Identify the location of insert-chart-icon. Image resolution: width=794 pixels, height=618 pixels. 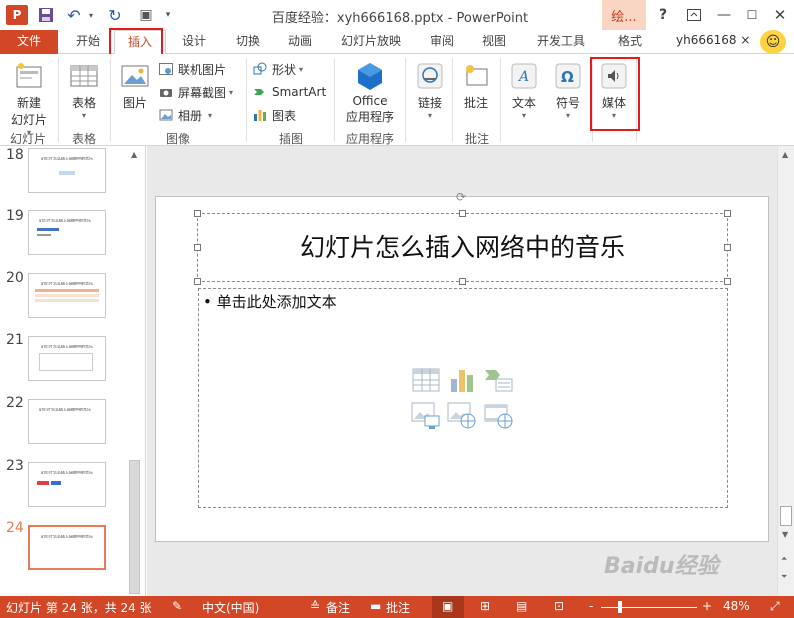
(462, 380).